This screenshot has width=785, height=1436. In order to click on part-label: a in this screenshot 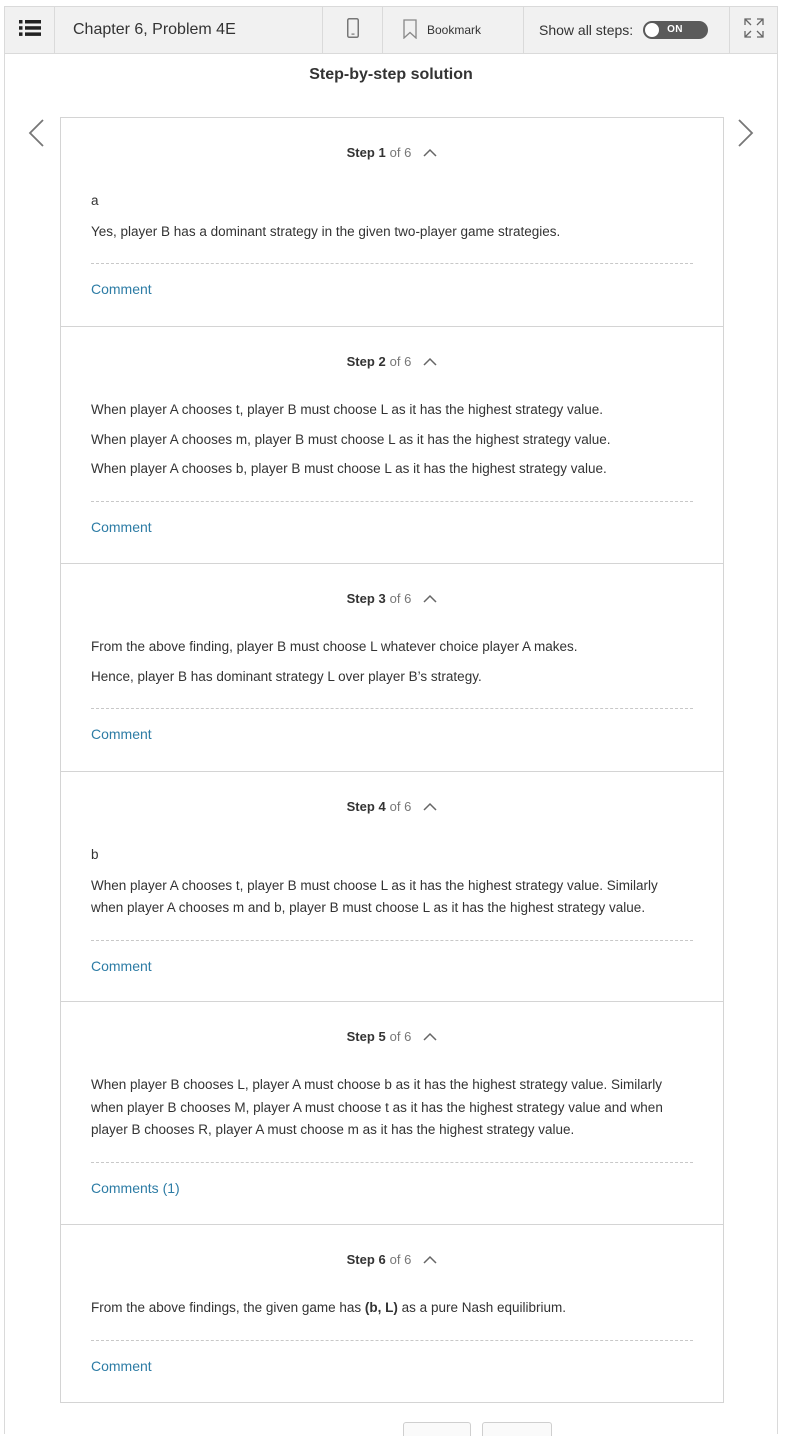, I will do `click(95, 200)`.